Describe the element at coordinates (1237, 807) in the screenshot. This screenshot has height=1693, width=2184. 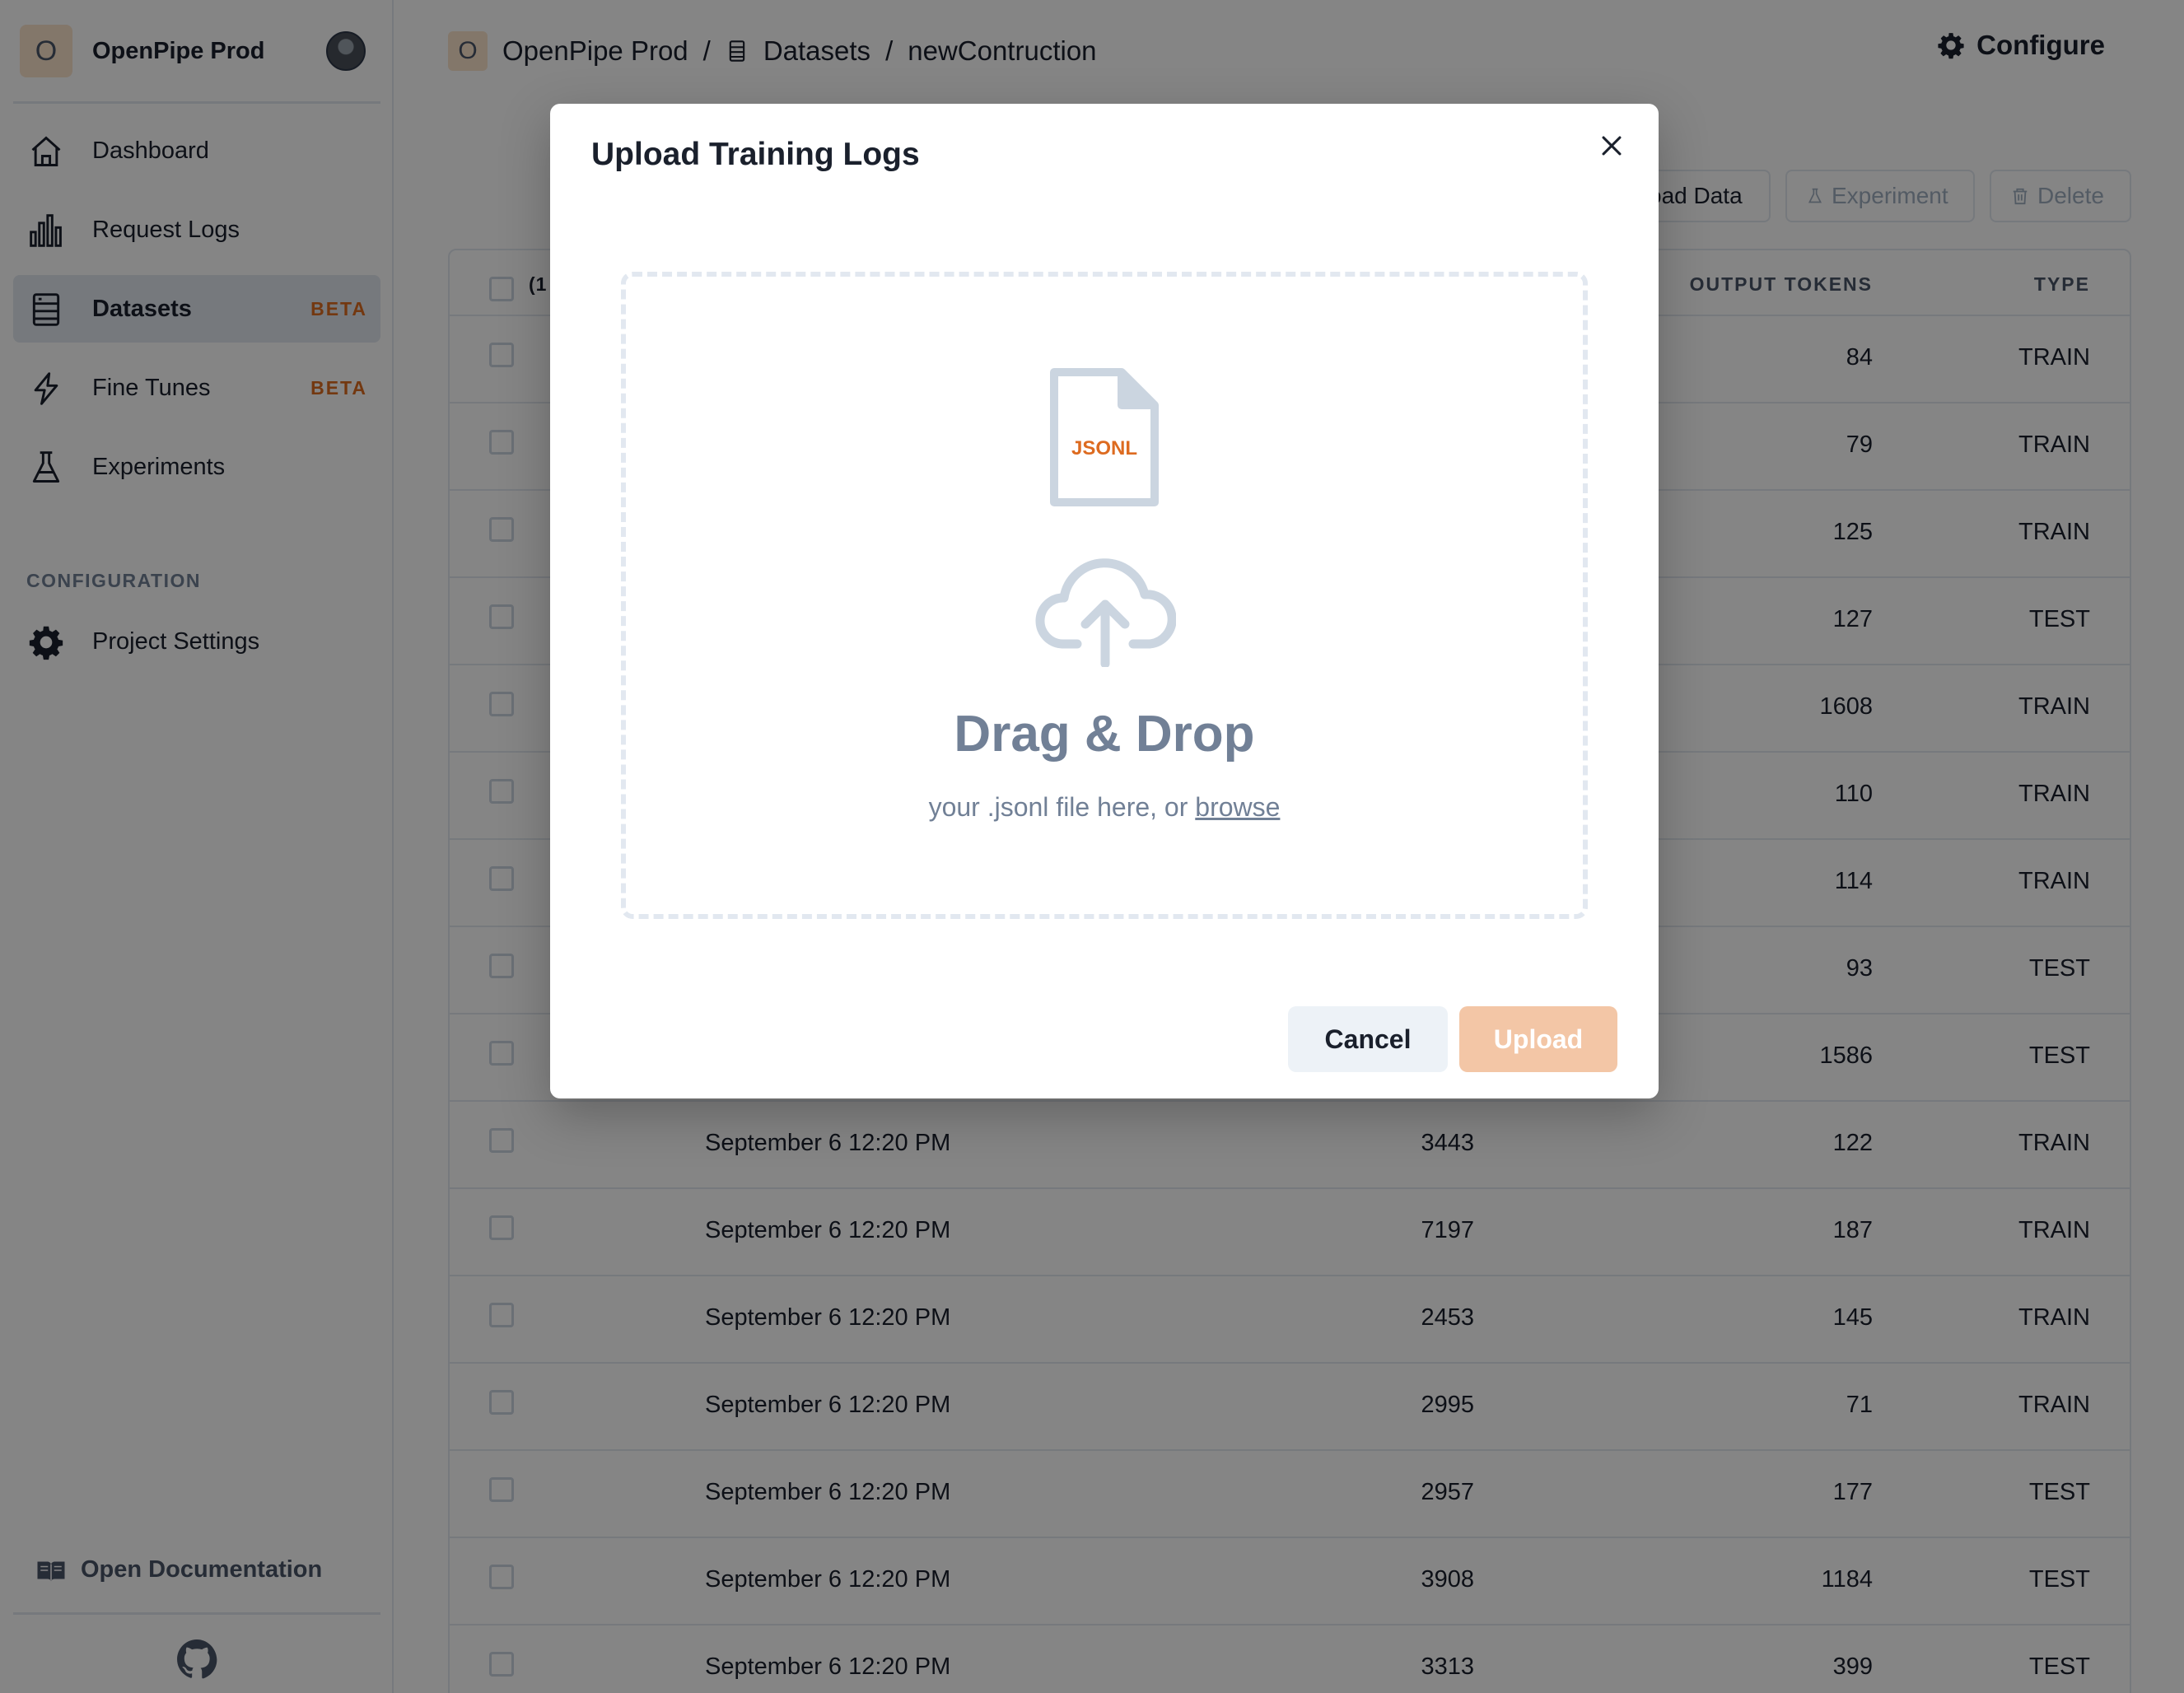
I see `browse-link: browse` at that location.